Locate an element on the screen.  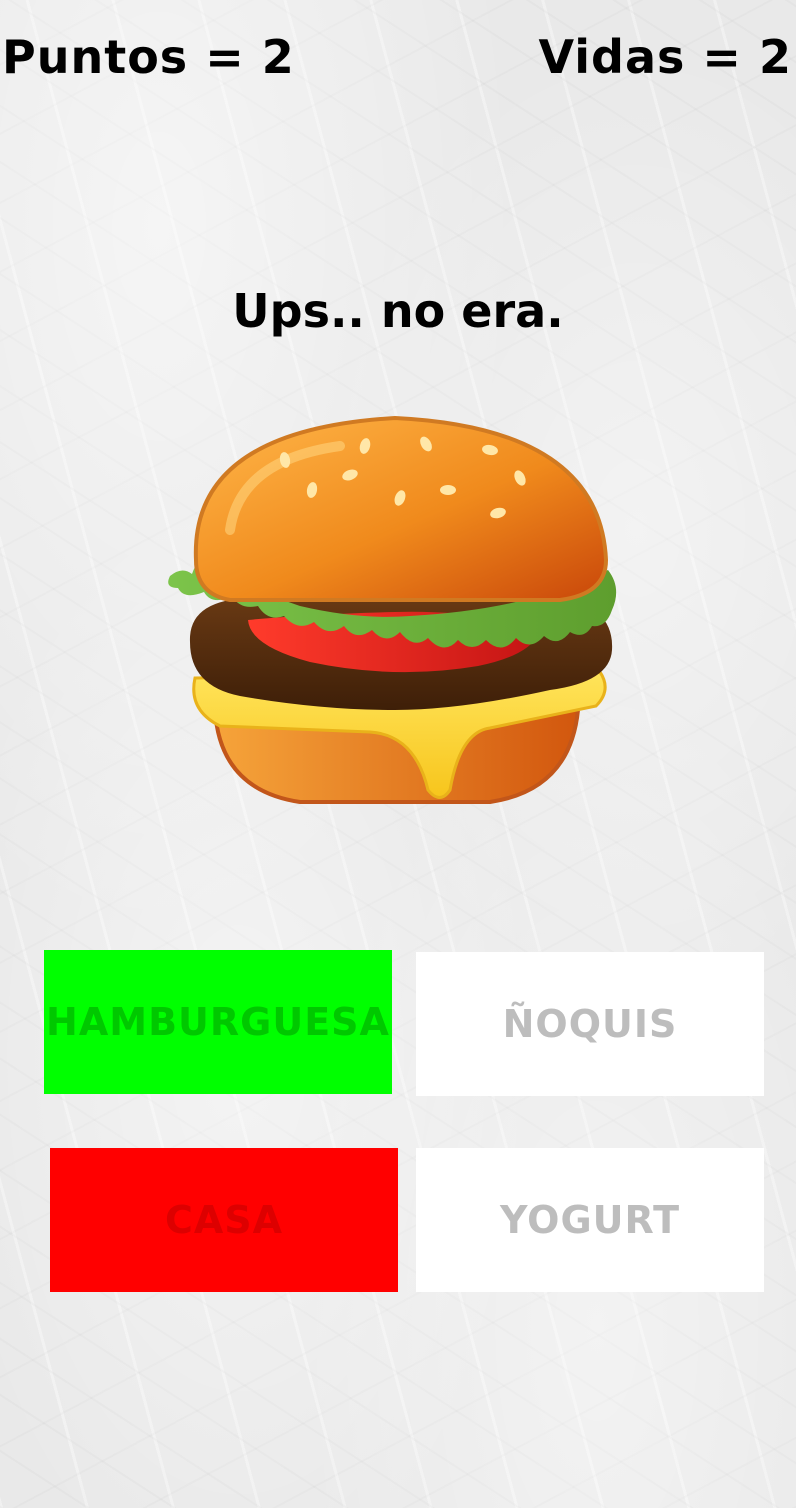
feedback-message: Ups.. no era. is located at coordinates (398, 311).